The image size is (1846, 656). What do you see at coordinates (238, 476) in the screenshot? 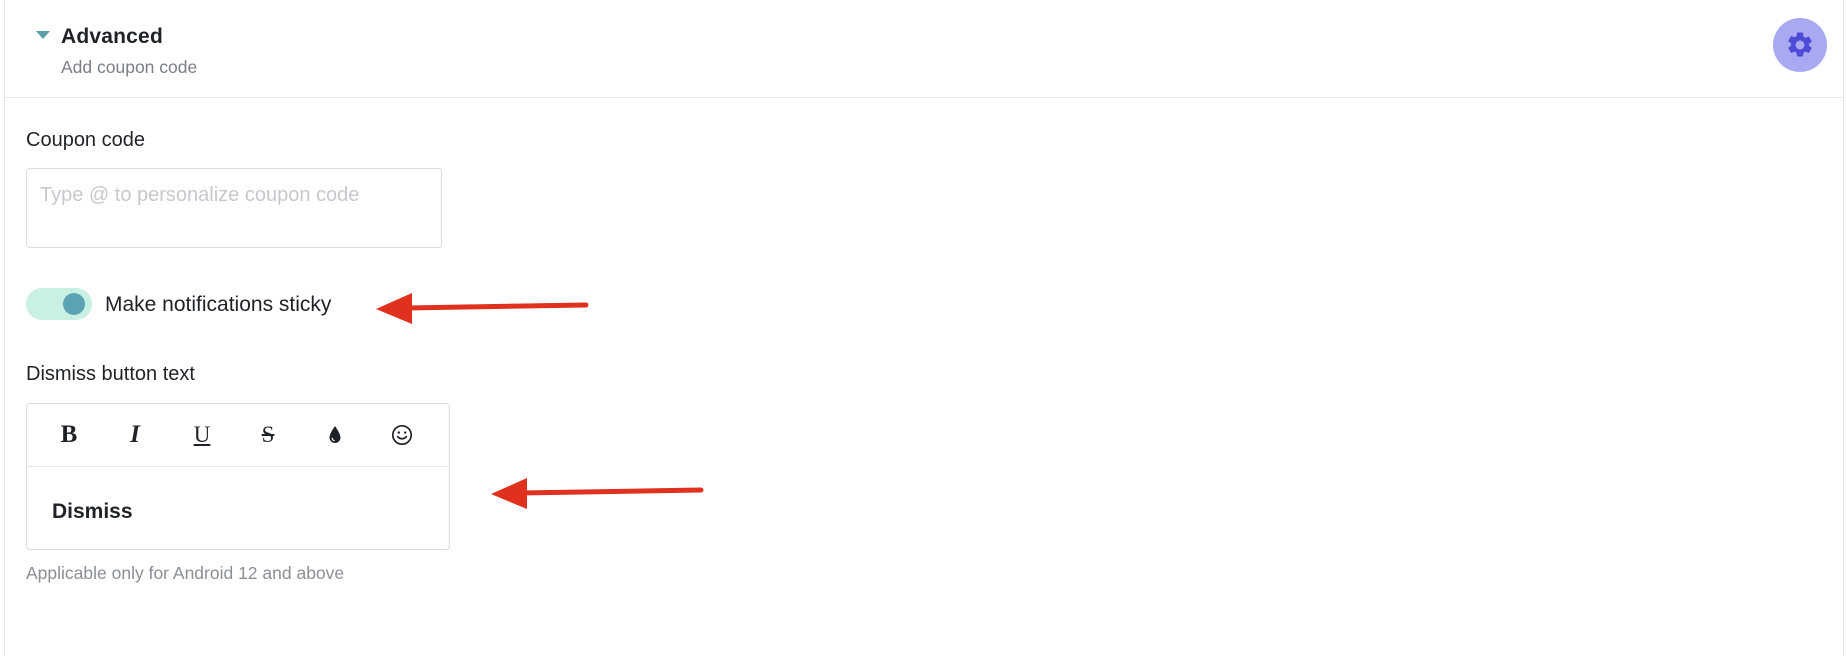
I see `dismiss-text-editor: B I U S Dismiss` at bounding box center [238, 476].